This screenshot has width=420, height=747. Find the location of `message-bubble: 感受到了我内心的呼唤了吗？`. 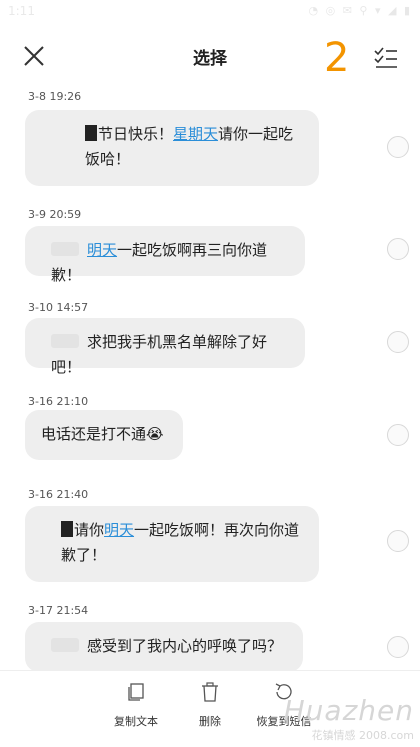

message-bubble: 感受到了我内心的呼唤了吗？ is located at coordinates (164, 646).